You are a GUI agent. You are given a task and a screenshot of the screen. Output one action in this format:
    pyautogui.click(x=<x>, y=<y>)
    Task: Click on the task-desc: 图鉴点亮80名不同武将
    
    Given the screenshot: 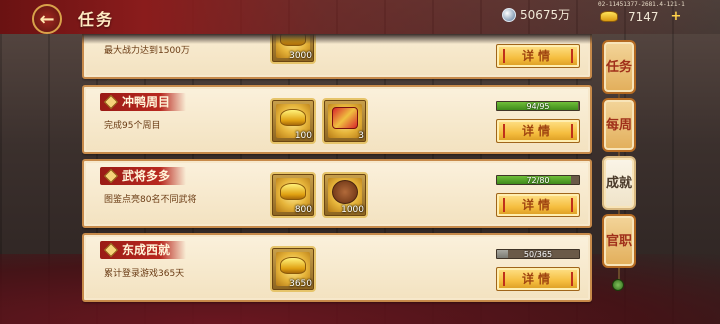 What is the action you would take?
    pyautogui.click(x=150, y=200)
    